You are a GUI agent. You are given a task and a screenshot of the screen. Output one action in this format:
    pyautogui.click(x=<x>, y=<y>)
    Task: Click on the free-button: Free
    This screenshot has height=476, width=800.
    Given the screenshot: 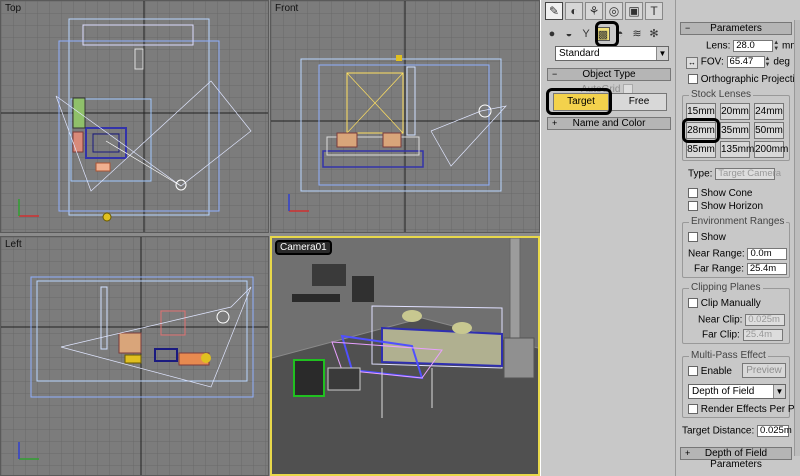 What is the action you would take?
    pyautogui.click(x=639, y=102)
    